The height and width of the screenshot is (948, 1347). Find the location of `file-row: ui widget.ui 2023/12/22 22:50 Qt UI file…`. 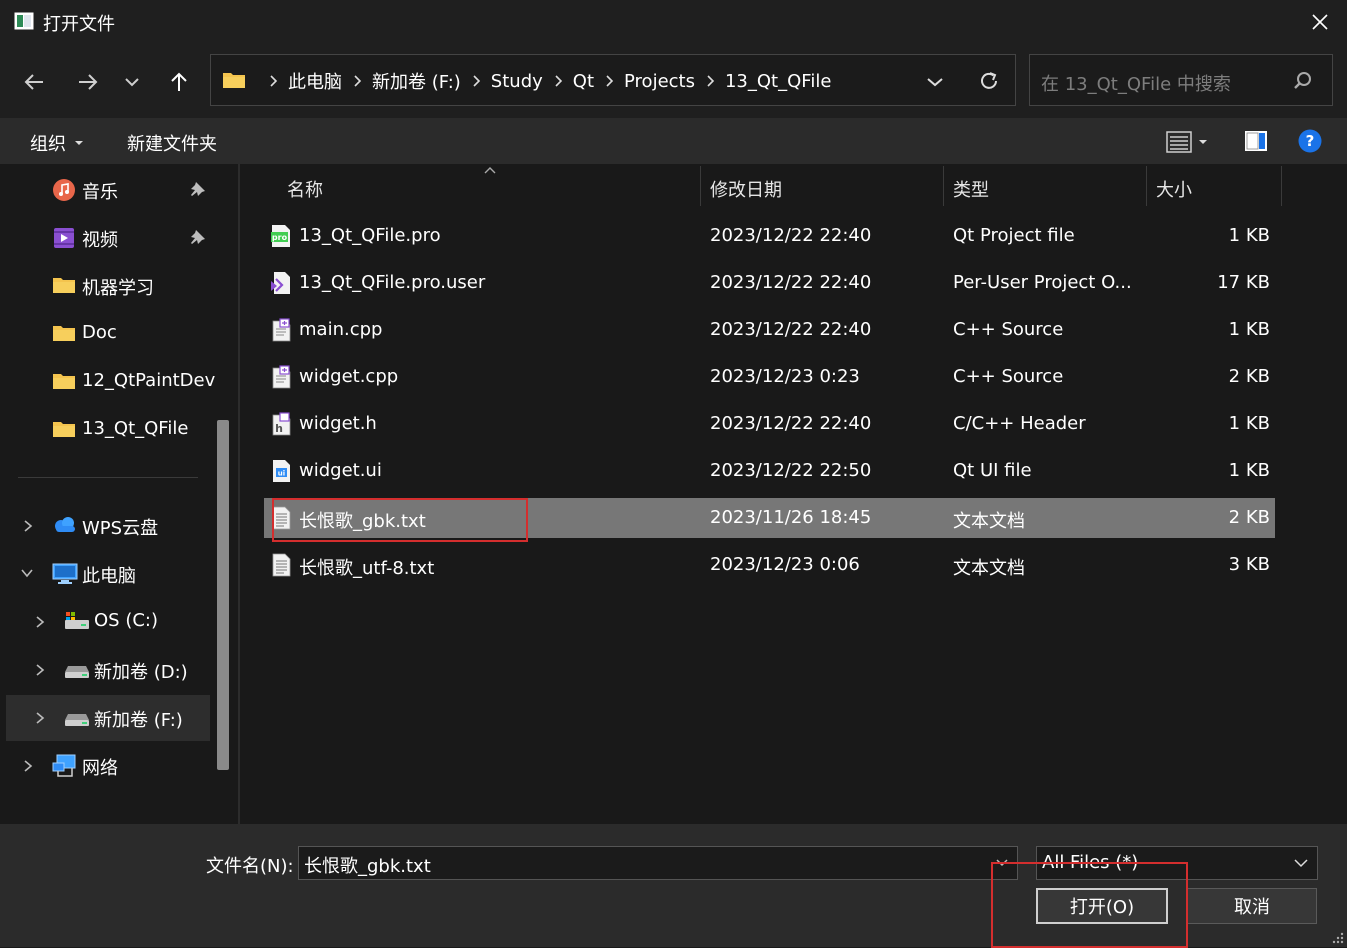

file-row: ui widget.ui 2023/12/22 22:50 Qt UI file… is located at coordinates (769, 471).